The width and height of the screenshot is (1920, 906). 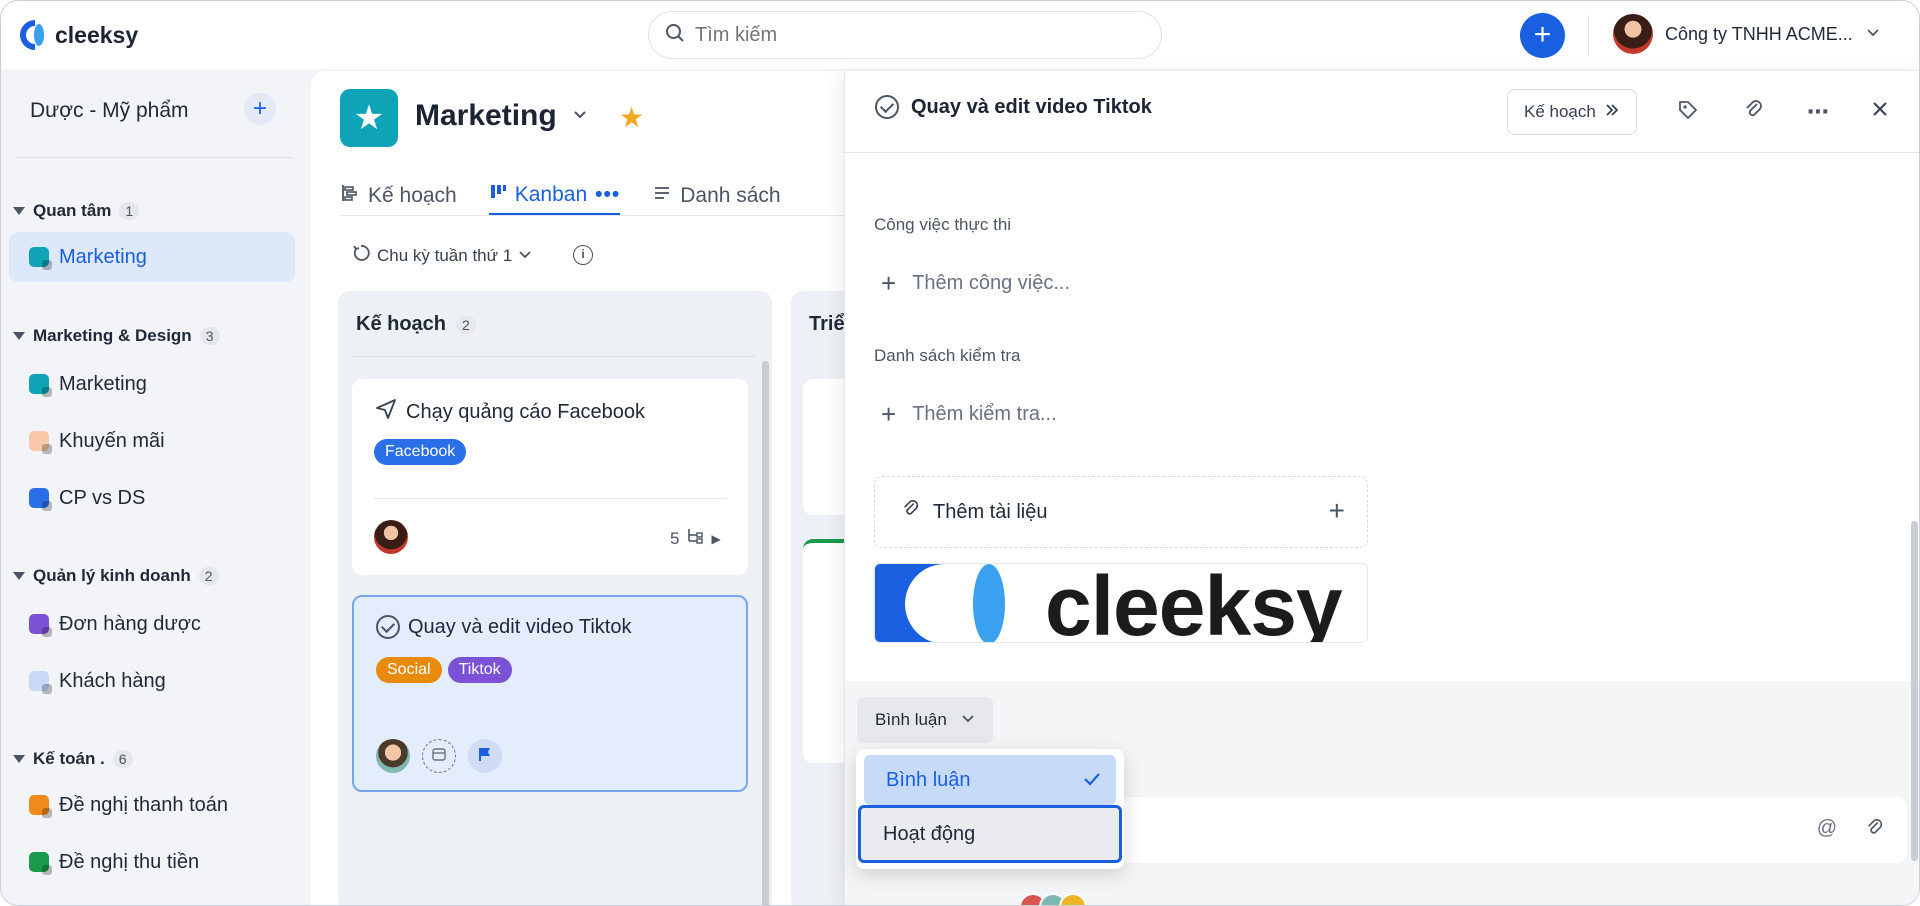 What do you see at coordinates (1633, 34) in the screenshot?
I see `user-avatar` at bounding box center [1633, 34].